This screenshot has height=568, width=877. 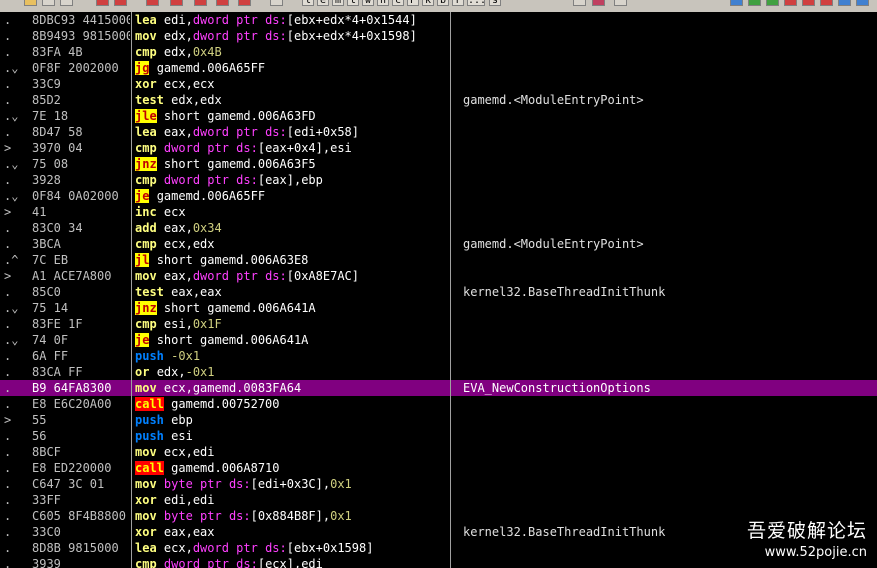 What do you see at coordinates (291, 356) in the screenshot?
I see `disassembly-cell: push -0x1` at bounding box center [291, 356].